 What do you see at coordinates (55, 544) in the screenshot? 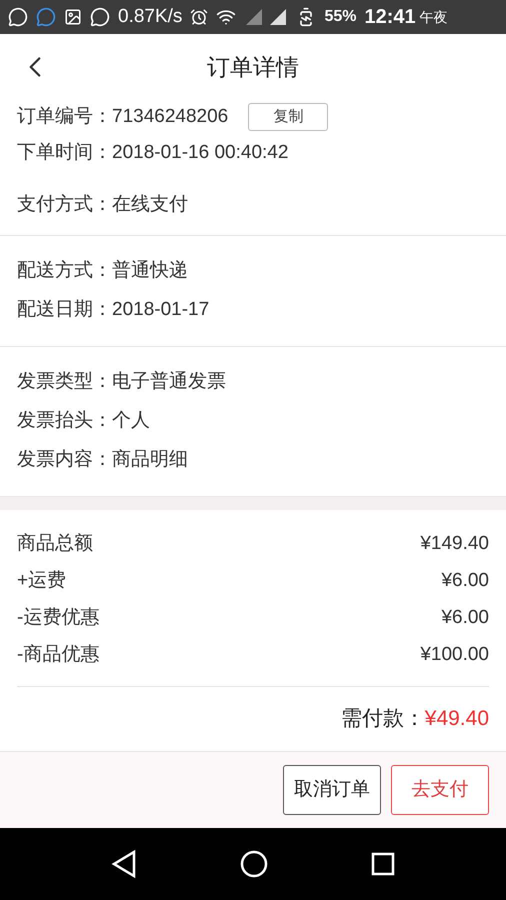
I see `amount-label: 商品总额` at bounding box center [55, 544].